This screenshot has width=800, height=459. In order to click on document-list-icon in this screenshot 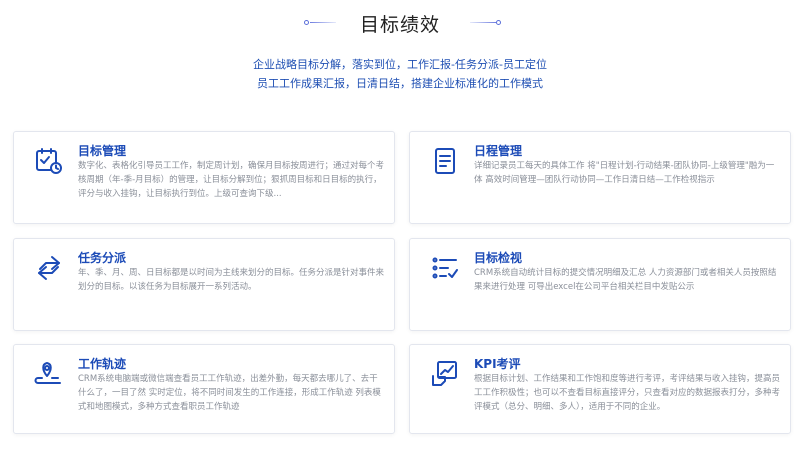, I will do `click(445, 161)`.